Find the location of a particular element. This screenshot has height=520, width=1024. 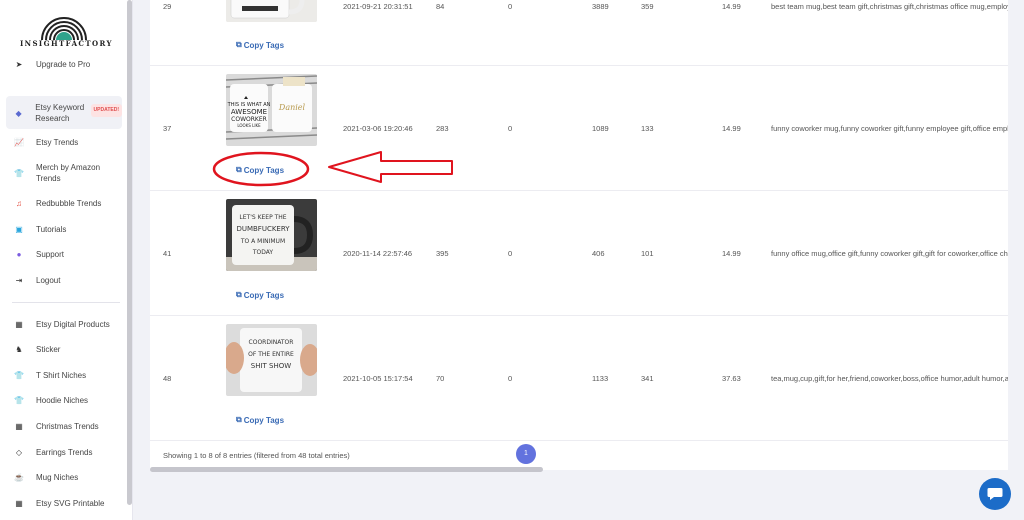

sidebar-item-label: Mug Niches is located at coordinates (57, 477).